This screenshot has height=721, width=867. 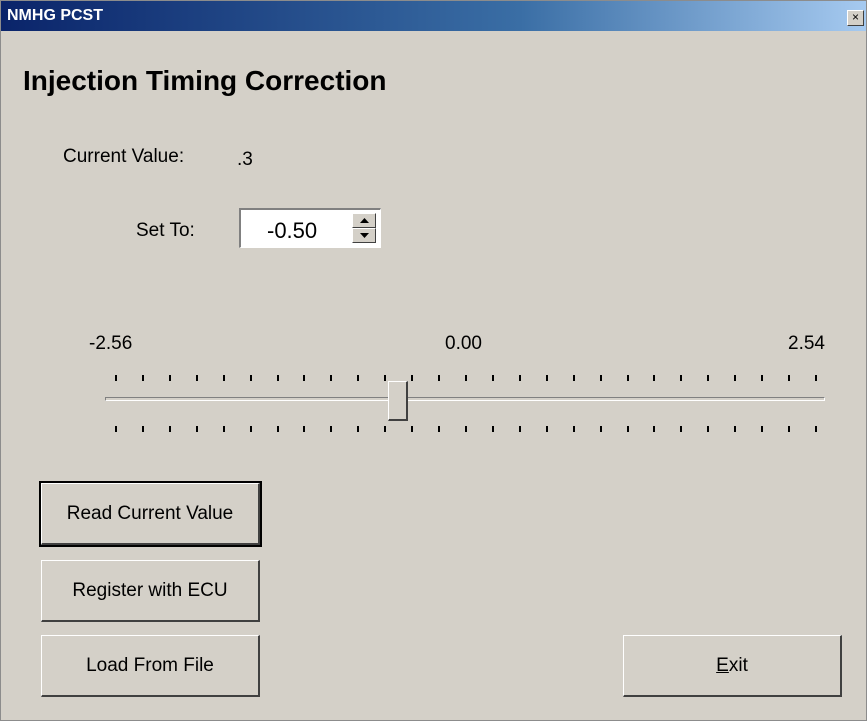 I want to click on load-from-file-label: Load From File, so click(x=150, y=665).